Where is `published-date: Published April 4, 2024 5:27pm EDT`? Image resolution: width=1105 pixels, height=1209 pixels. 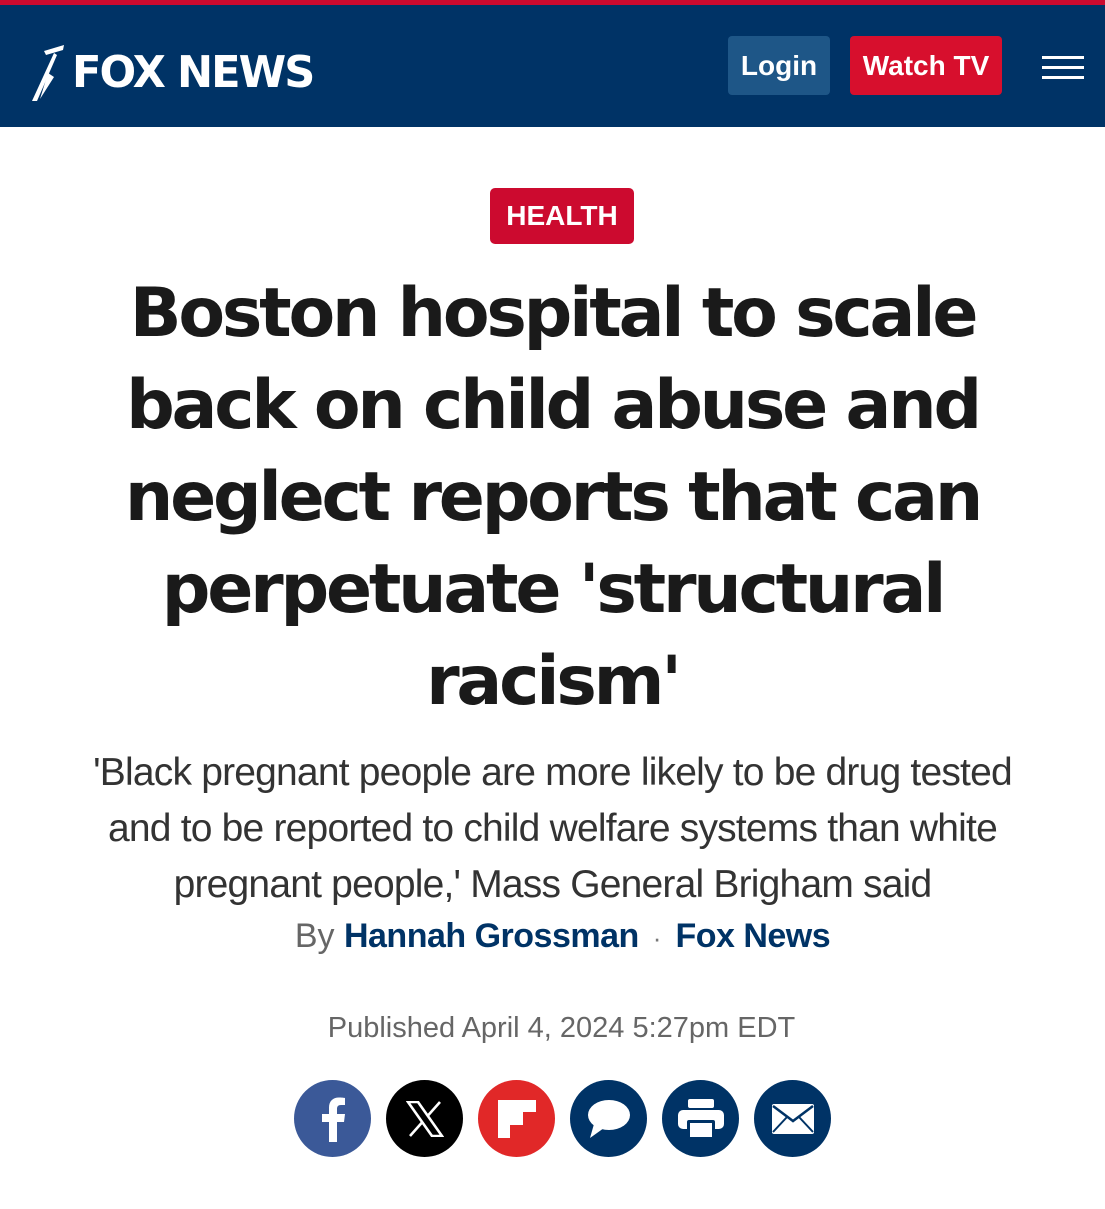 published-date: Published April 4, 2024 5:27pm EDT is located at coordinates (561, 1028).